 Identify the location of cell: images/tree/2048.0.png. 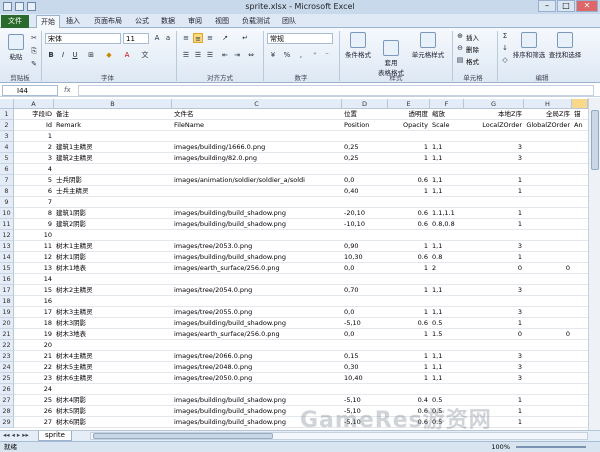
(257, 367).